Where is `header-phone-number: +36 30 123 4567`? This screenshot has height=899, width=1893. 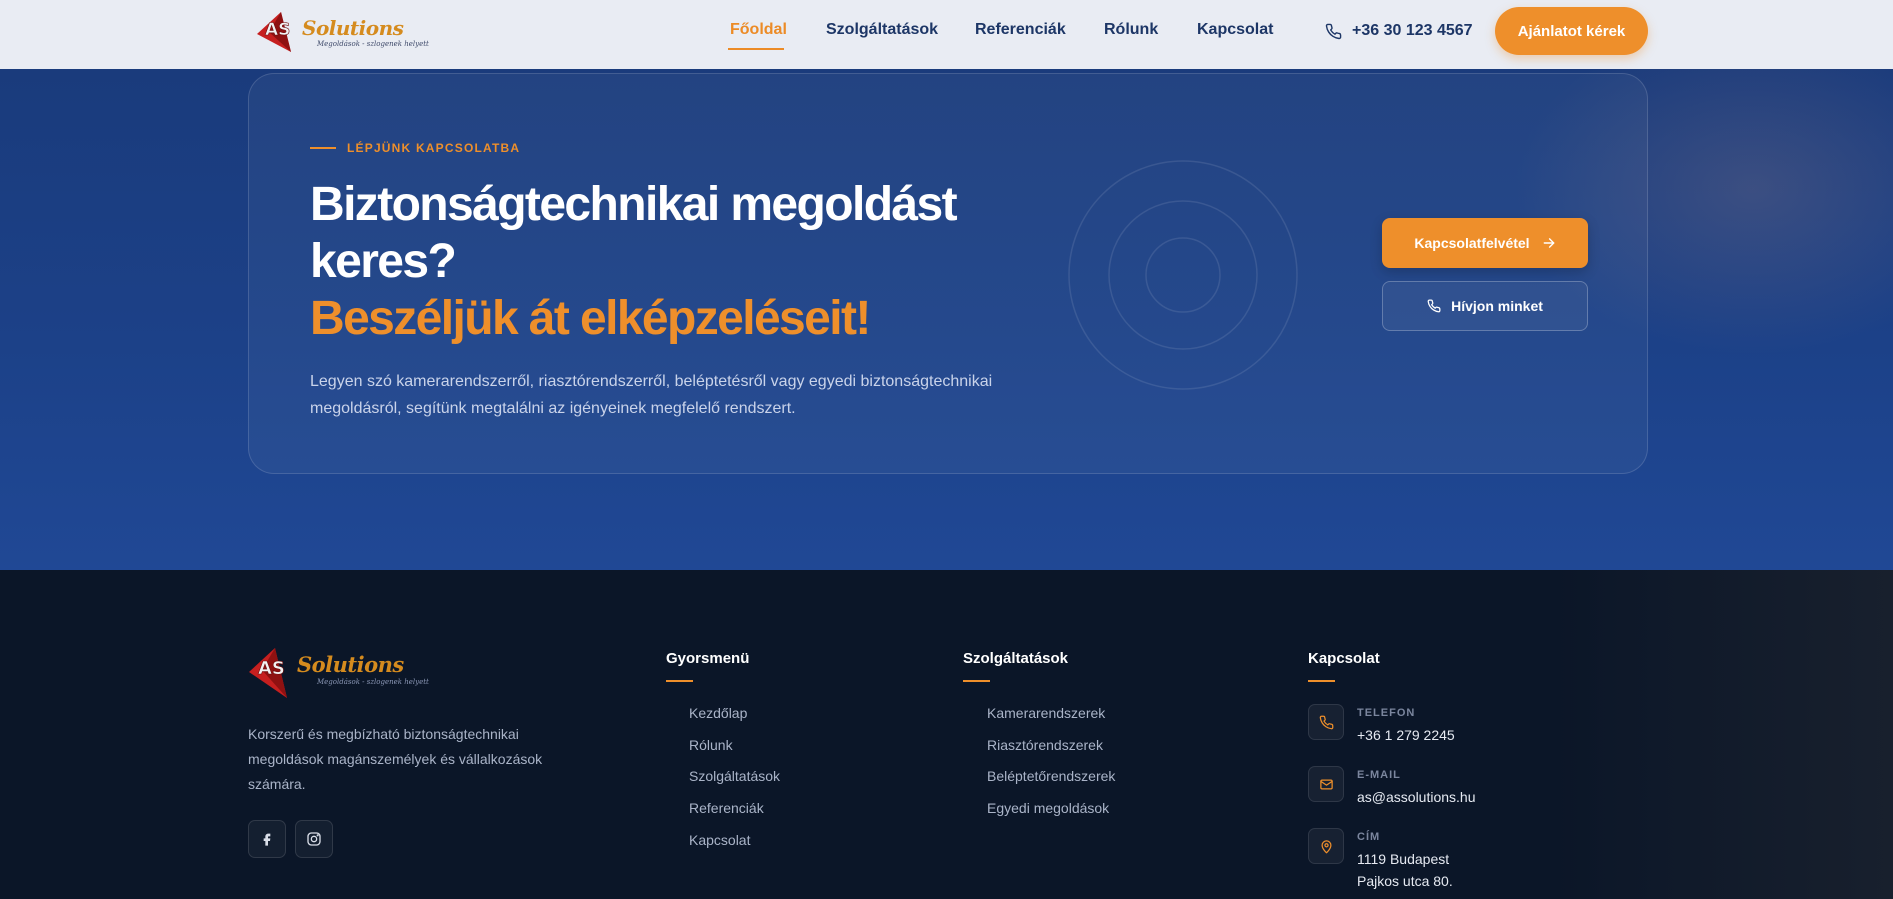
header-phone-number: +36 30 123 4567 is located at coordinates (1412, 30).